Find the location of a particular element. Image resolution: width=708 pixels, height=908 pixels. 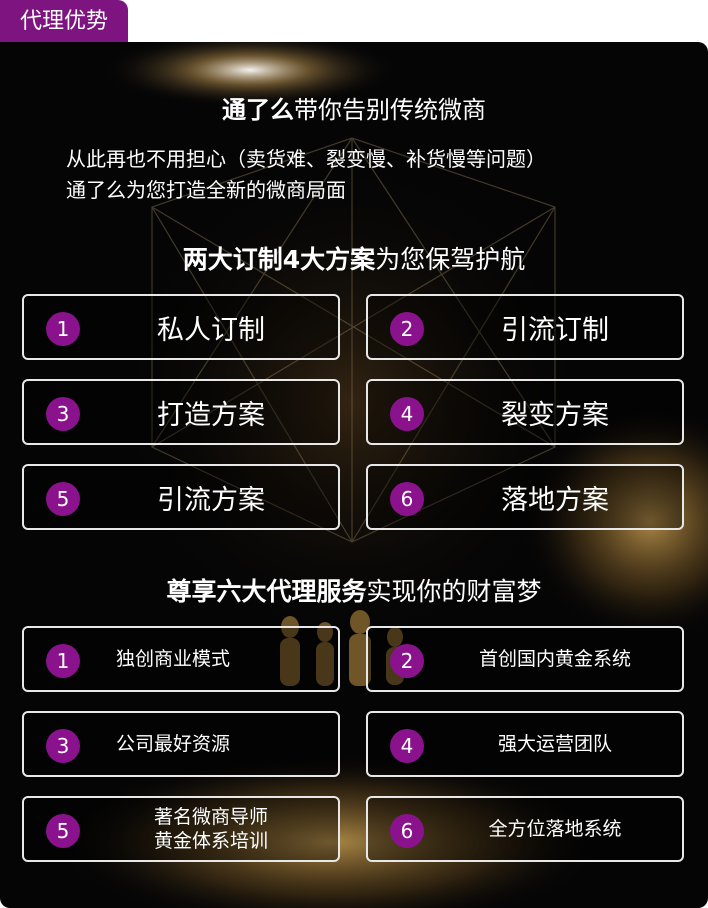

plan-label: 落地方案 is located at coordinates (555, 500).